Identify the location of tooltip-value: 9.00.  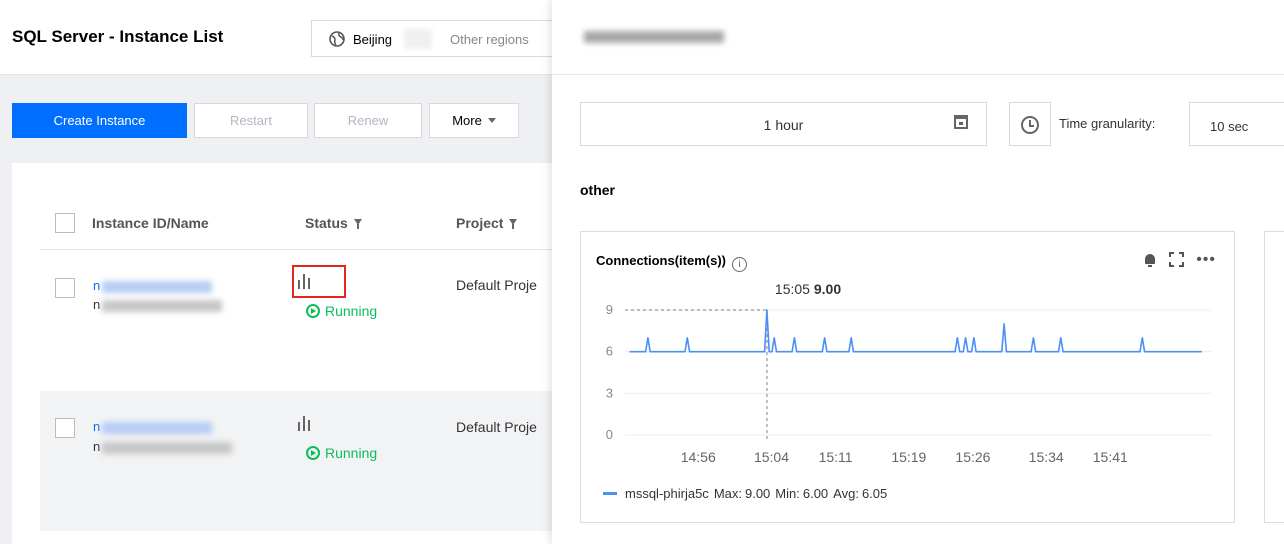
(827, 289).